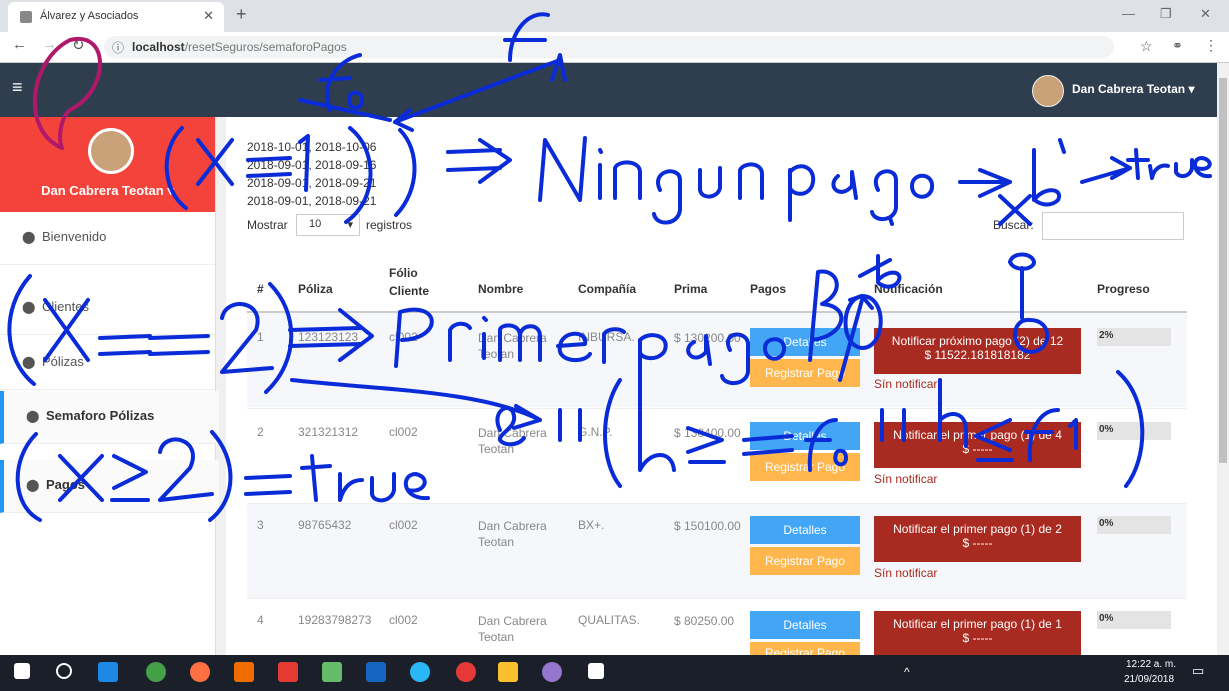 The height and width of the screenshot is (691, 1229). Describe the element at coordinates (328, 337) in the screenshot. I see `cell-poliza: 123123123` at that location.